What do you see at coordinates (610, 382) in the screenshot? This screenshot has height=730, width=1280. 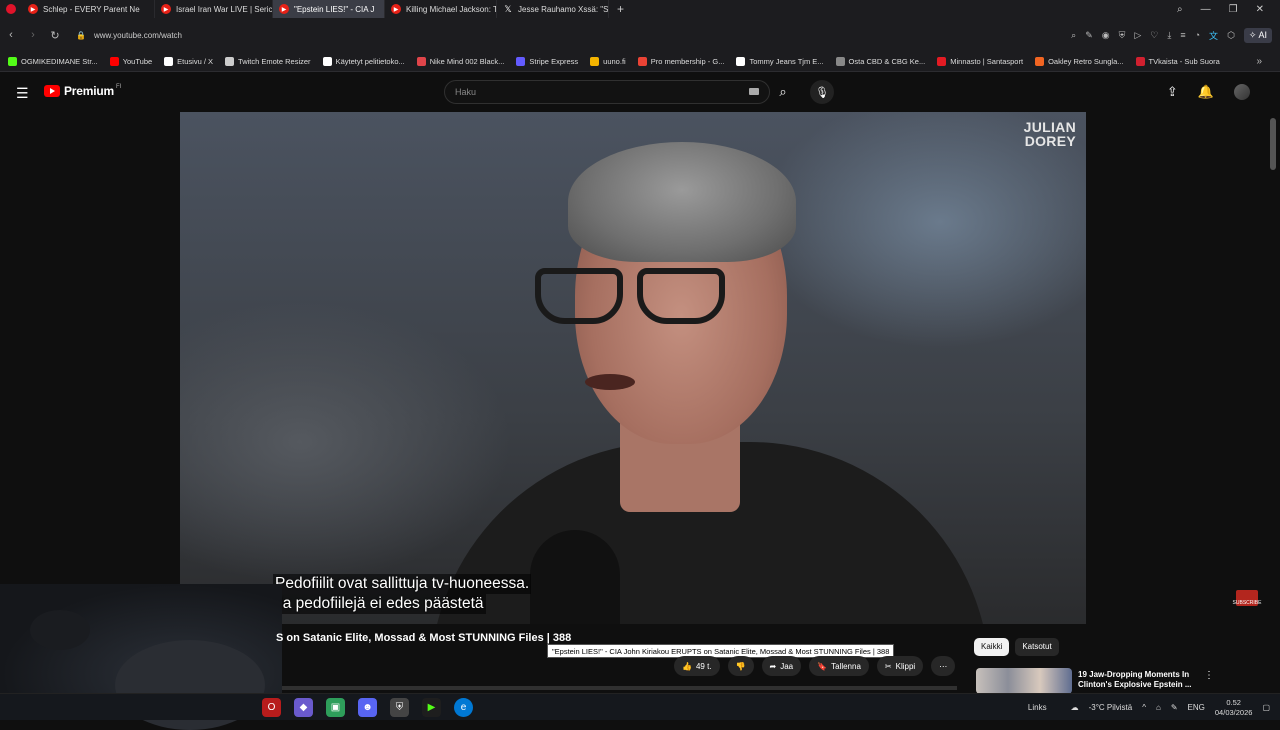 I see `video-frame-mouth` at bounding box center [610, 382].